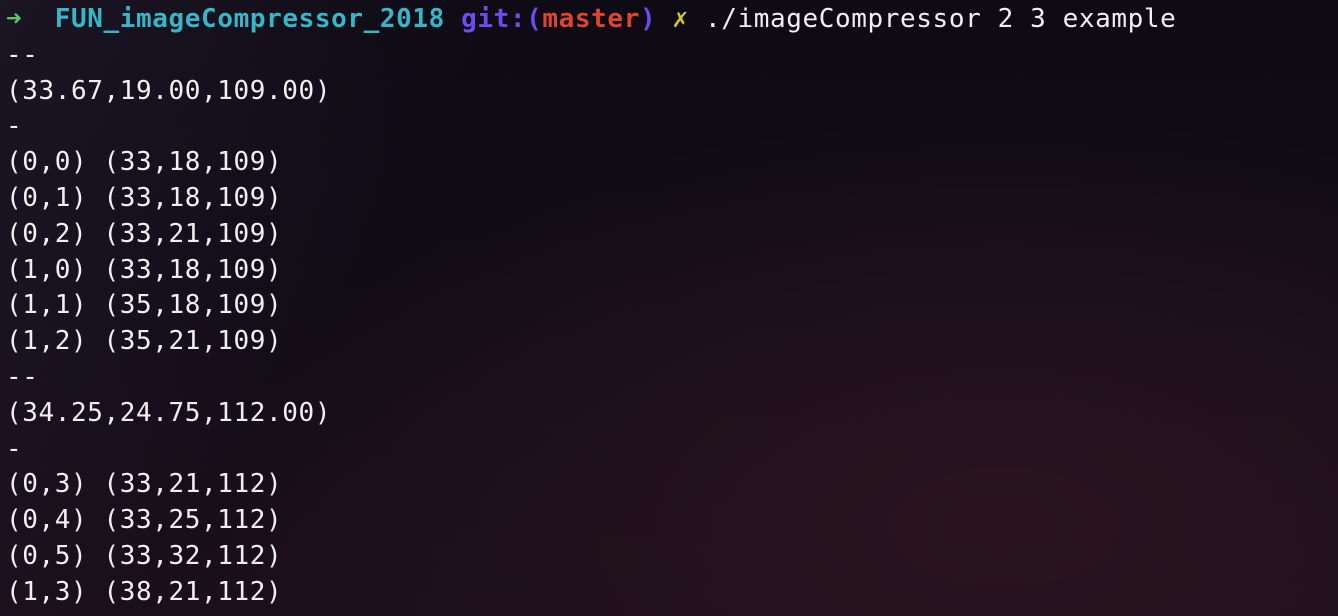 This screenshot has width=1338, height=616. What do you see at coordinates (144, 555) in the screenshot?
I see `output-line: (0,5) (33,32,112)` at bounding box center [144, 555].